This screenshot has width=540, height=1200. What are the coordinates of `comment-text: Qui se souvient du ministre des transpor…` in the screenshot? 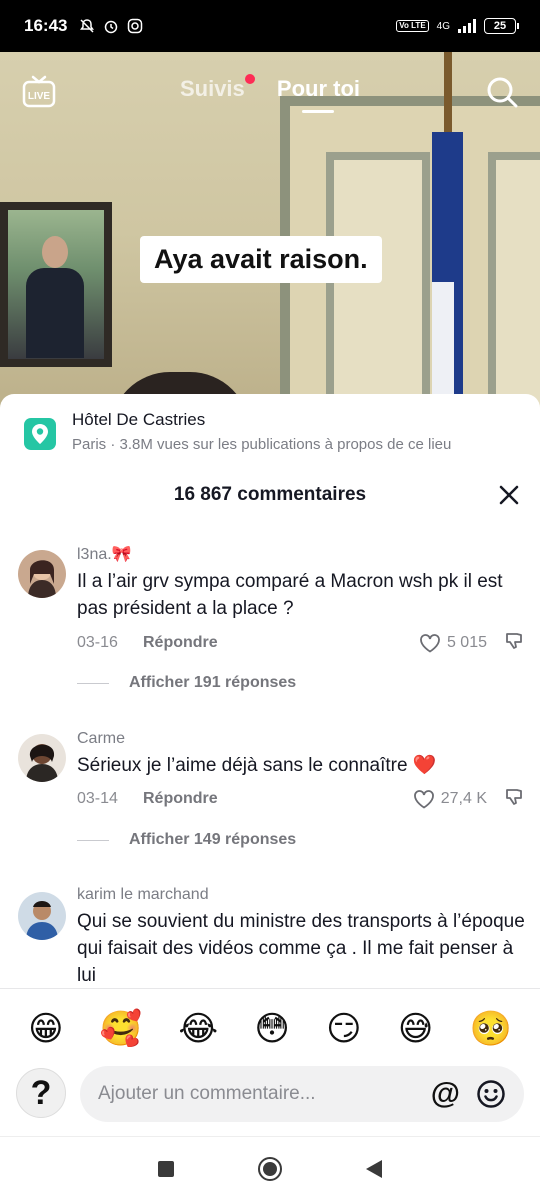 It's located at (301, 948).